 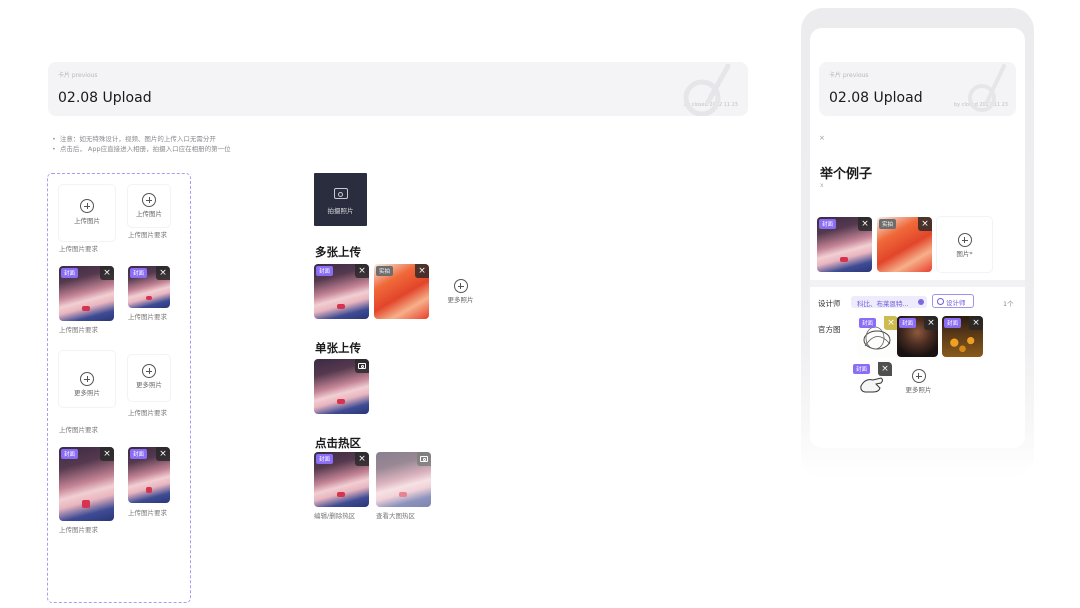 What do you see at coordinates (1008, 304) in the screenshot?
I see `designer-count: 1个` at bounding box center [1008, 304].